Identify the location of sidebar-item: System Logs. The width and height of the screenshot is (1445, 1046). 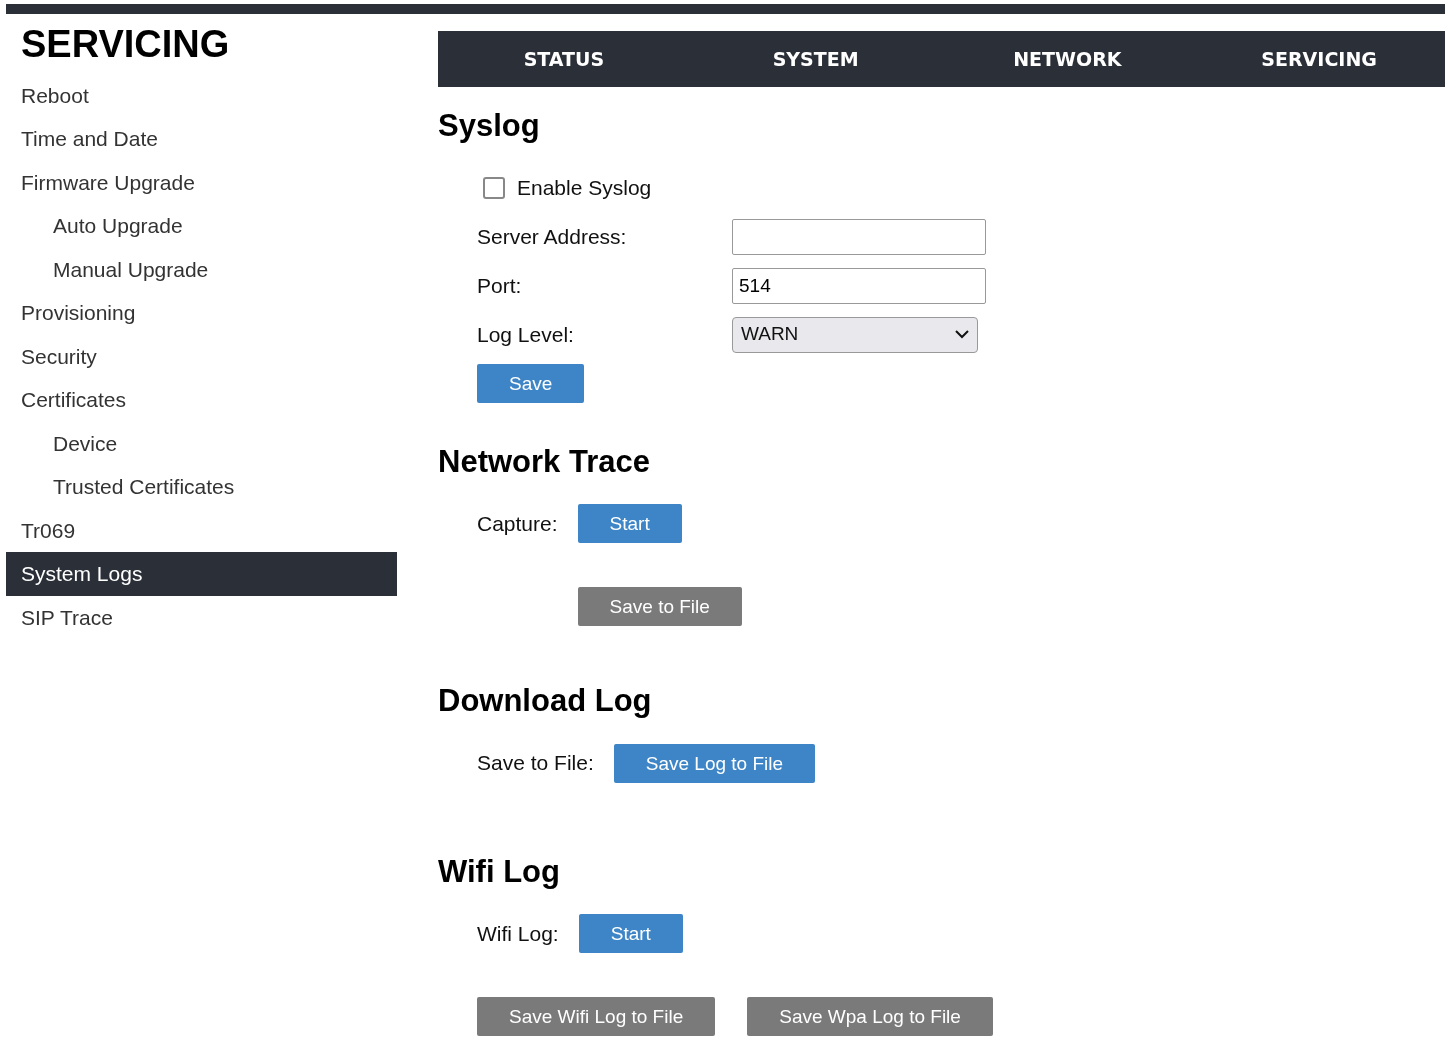
(201, 574).